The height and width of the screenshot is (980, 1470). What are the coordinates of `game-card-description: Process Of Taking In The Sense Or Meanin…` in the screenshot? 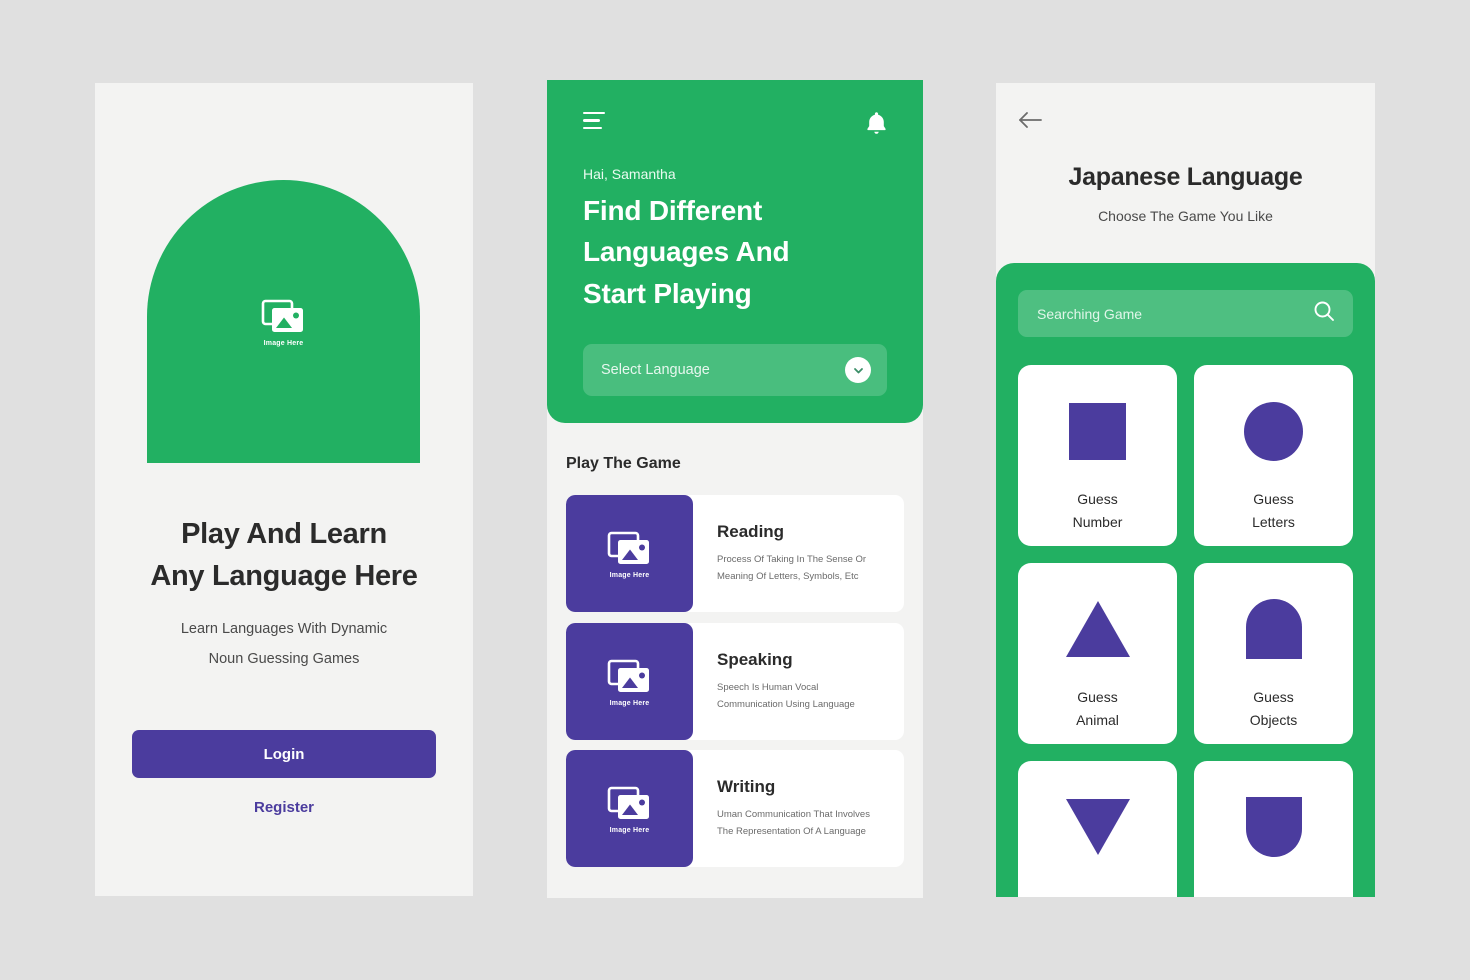 It's located at (797, 568).